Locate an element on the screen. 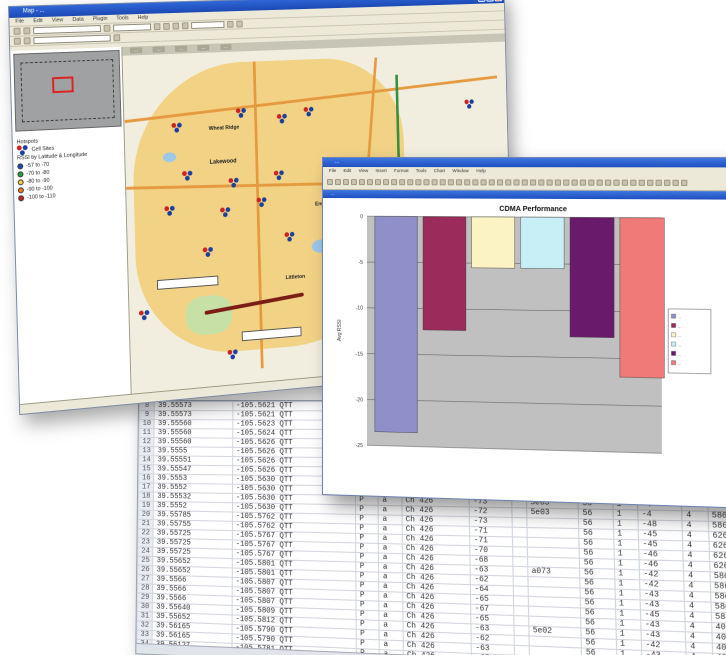  pointer-icon is located at coordinates (17, 41).